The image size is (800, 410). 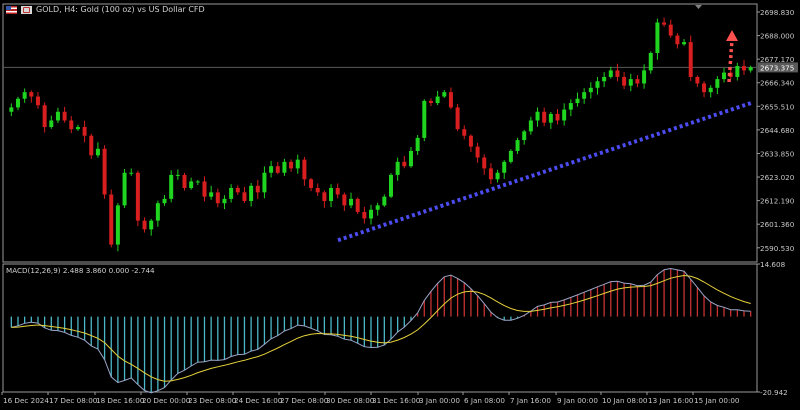 I want to click on time-tick-label: 18 Dec 16:00, so click(x=120, y=400).